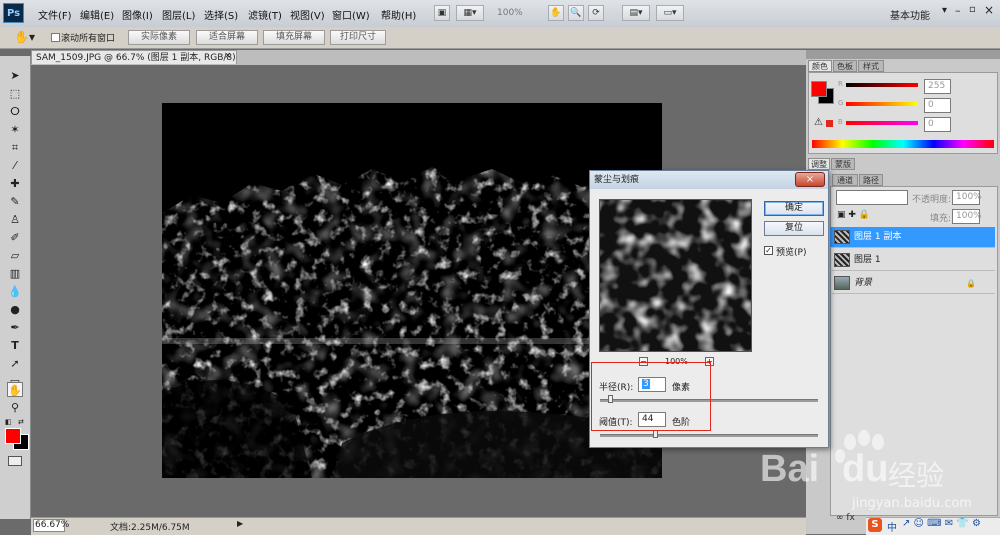 This screenshot has width=1000, height=535. Describe the element at coordinates (819, 89) in the screenshot. I see `color-panel-foreground-swatch` at that location.